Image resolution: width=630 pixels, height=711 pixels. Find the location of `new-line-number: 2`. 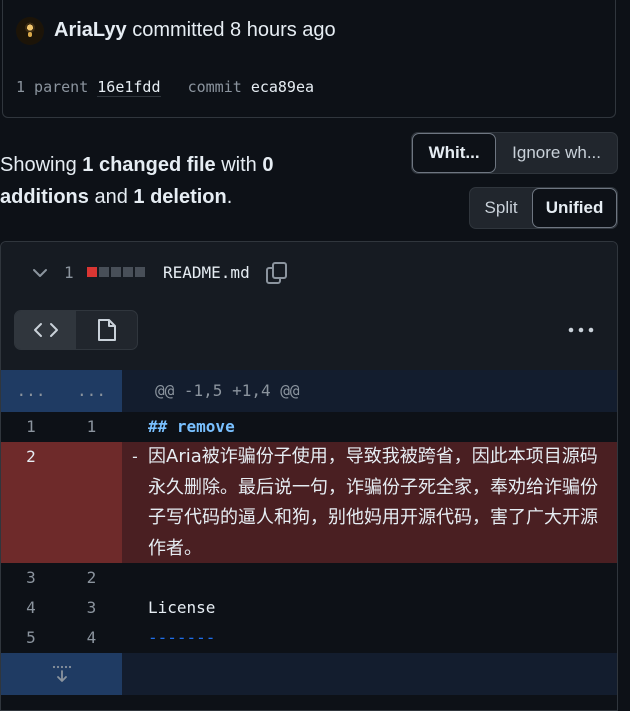

new-line-number: 2 is located at coordinates (91, 578).